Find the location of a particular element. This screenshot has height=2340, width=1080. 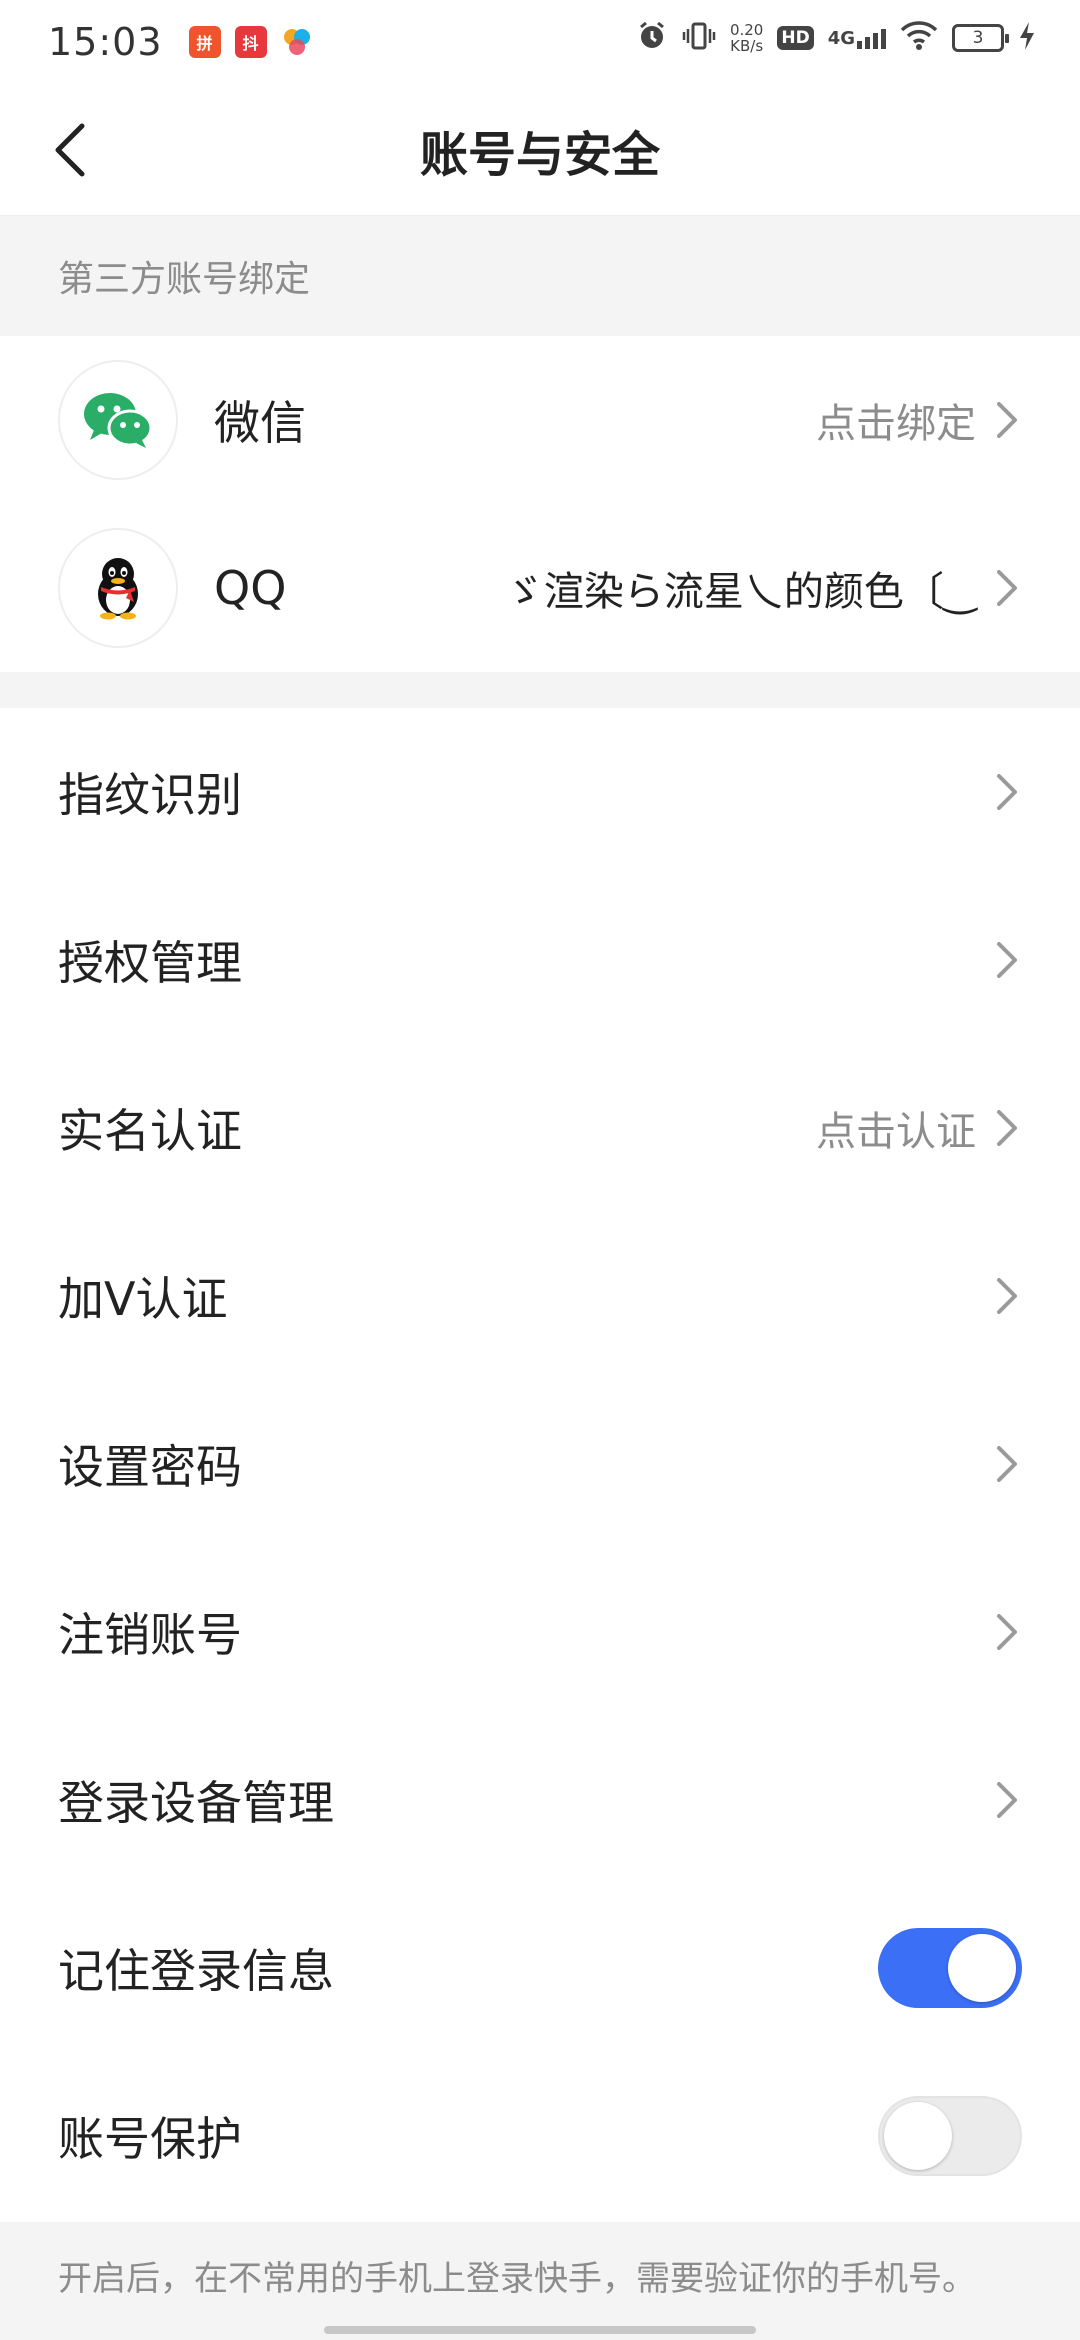

menu-item-realname: 实名认证 点击认证 is located at coordinates (540, 1128).